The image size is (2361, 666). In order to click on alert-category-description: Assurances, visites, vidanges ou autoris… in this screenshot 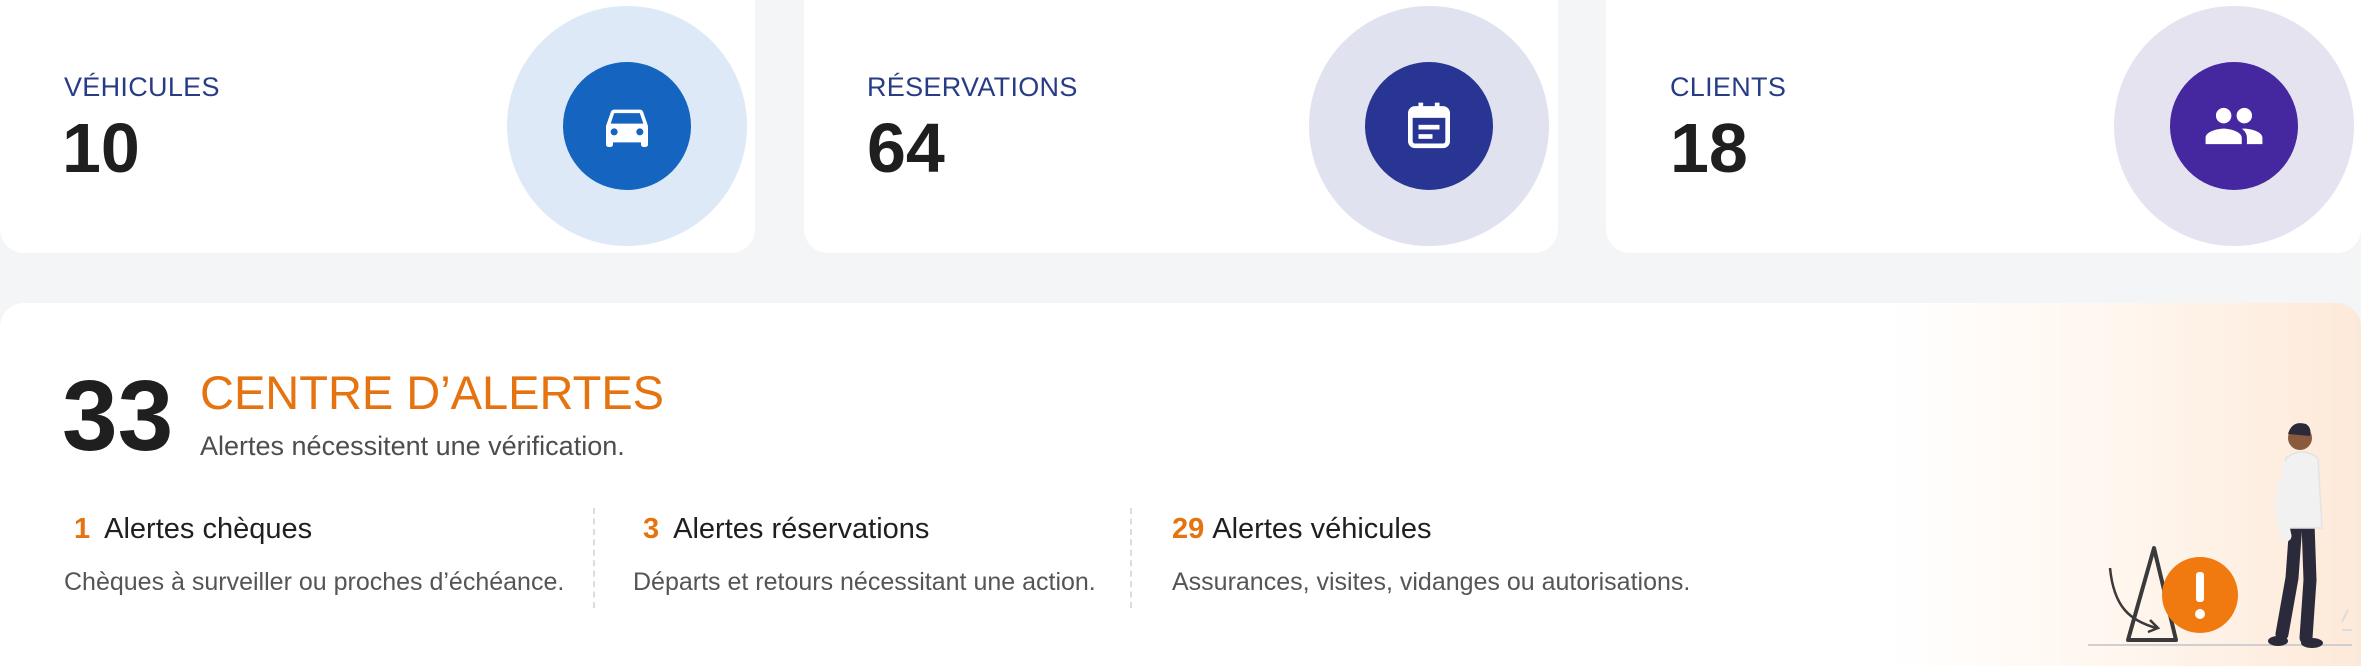, I will do `click(1431, 582)`.